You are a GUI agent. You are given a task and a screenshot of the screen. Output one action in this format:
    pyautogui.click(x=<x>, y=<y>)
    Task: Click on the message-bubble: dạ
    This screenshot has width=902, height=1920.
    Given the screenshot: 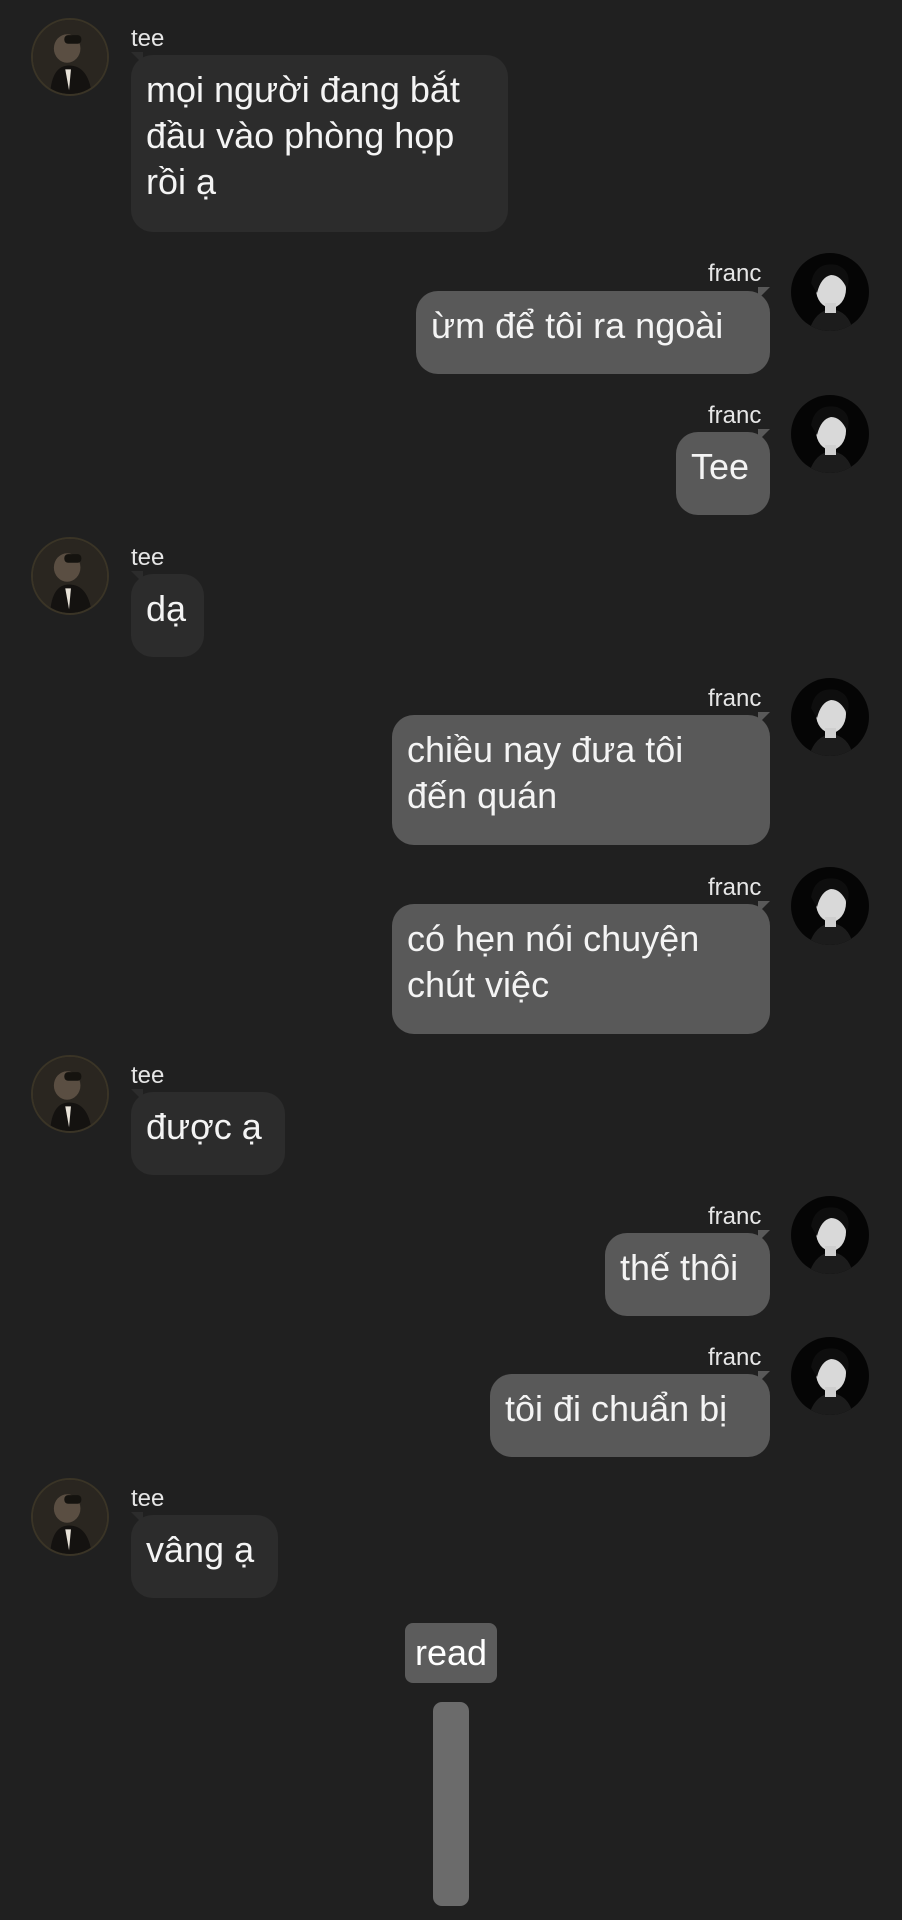 What is the action you would take?
    pyautogui.click(x=167, y=615)
    